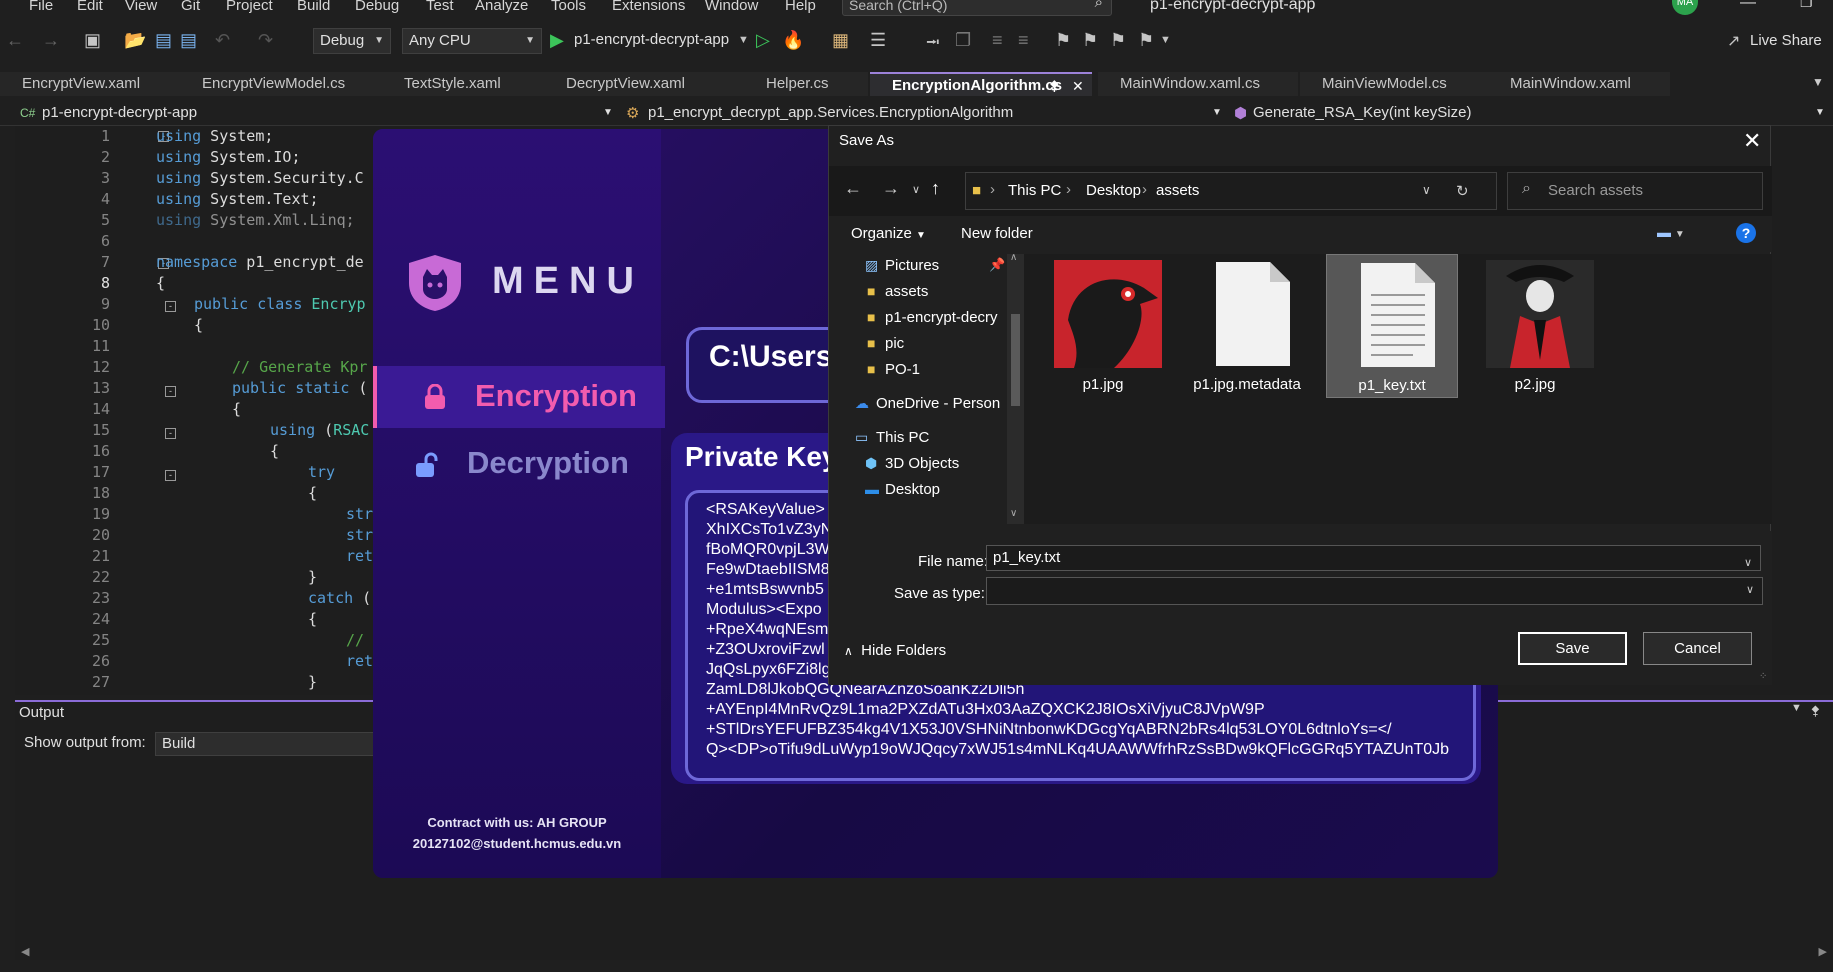 This screenshot has width=1833, height=972. What do you see at coordinates (891, 188) in the screenshot?
I see `forward-arrow-icon: →` at bounding box center [891, 188].